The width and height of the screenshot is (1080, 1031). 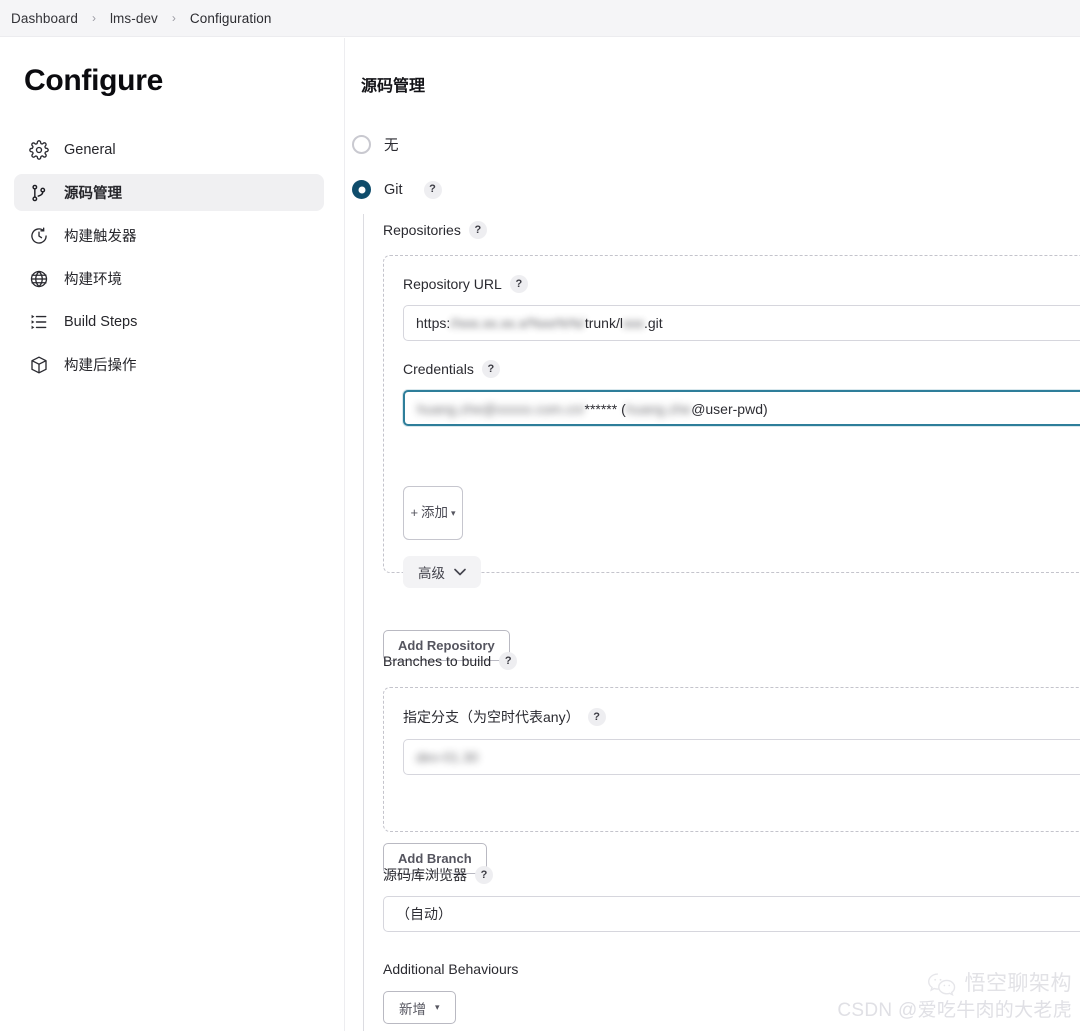 I want to click on sidebar-item-label: 构建触发器, so click(x=100, y=237).